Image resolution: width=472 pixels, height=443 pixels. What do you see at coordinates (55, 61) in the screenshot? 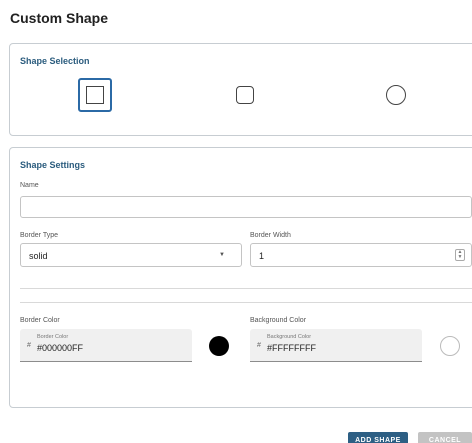
I see `shape-selection-heading: Shape Selection` at bounding box center [55, 61].